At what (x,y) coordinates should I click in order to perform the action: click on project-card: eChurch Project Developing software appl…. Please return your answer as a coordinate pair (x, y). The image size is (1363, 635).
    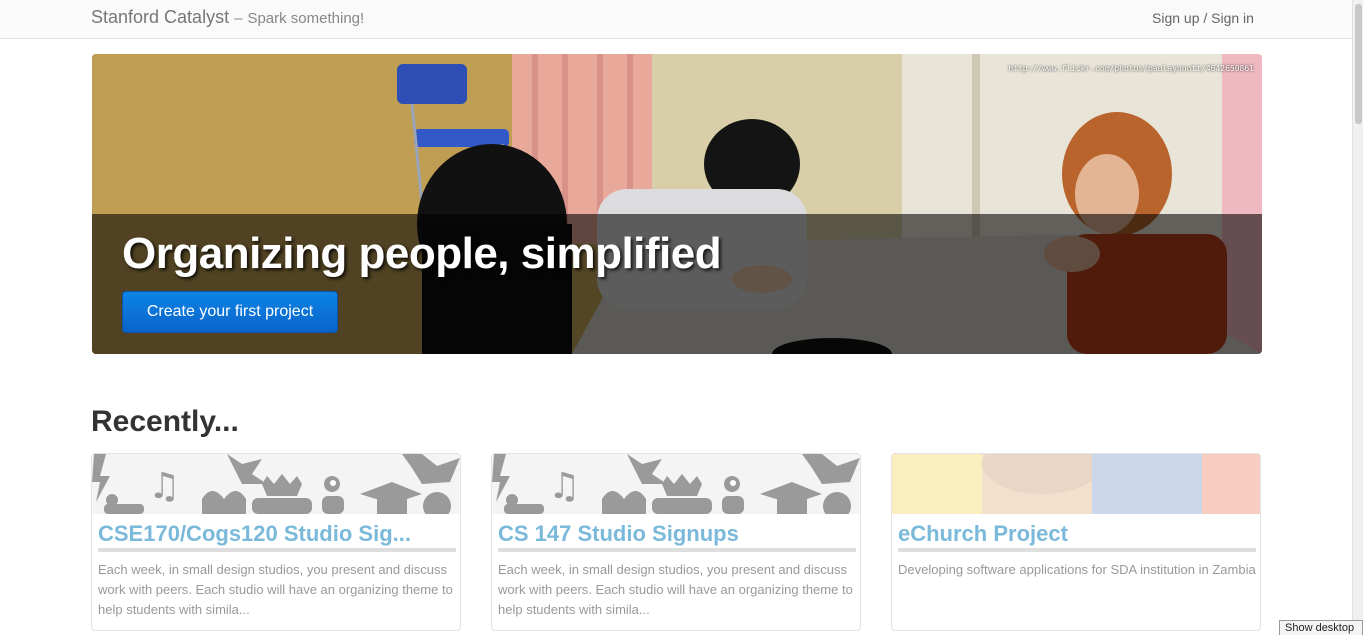
    Looking at the image, I should click on (1076, 542).